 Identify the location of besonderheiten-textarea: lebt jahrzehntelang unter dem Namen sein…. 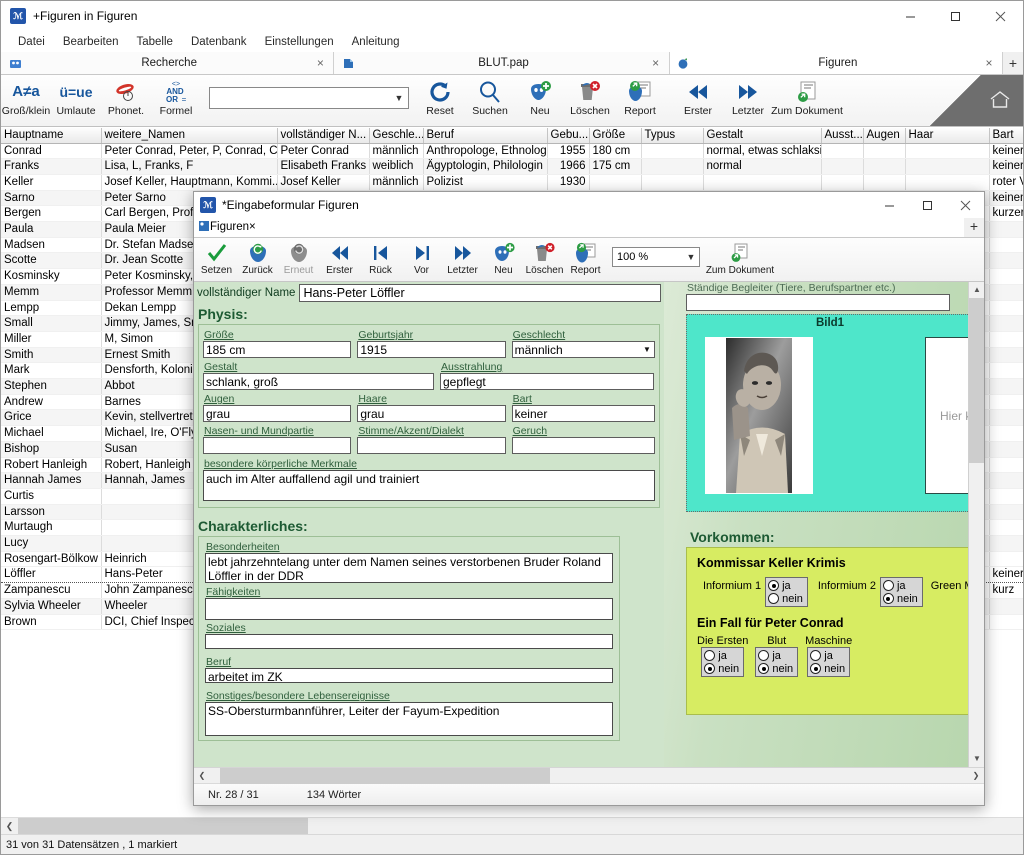
(409, 568).